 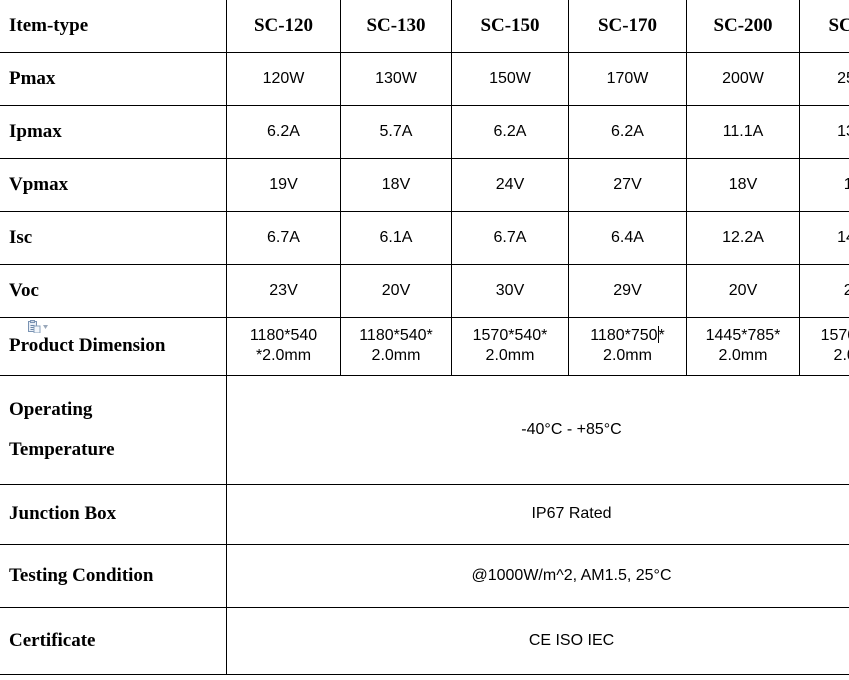 I want to click on row-label-testing-condition: Testing Condition, so click(x=113, y=575).